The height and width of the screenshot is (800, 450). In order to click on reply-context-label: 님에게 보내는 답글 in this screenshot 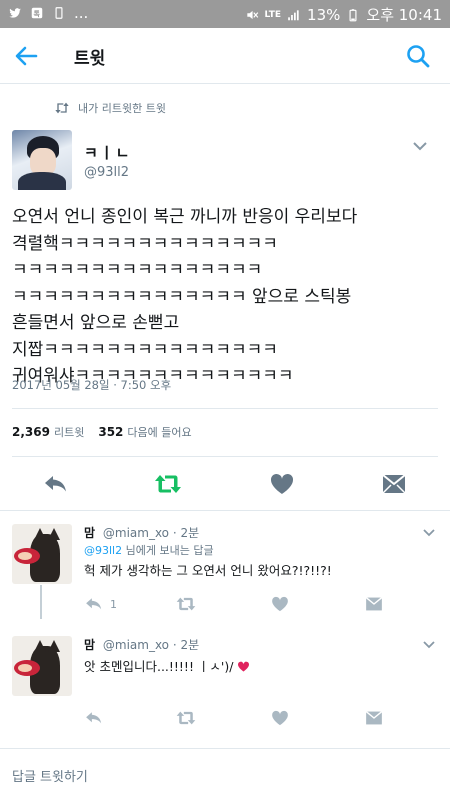, I will do `click(168, 550)`.